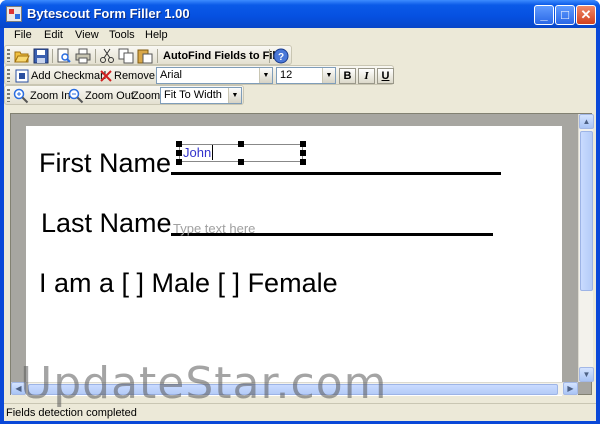 This screenshot has height=424, width=600. Describe the element at coordinates (41, 56) in the screenshot. I see `save-icon` at that location.